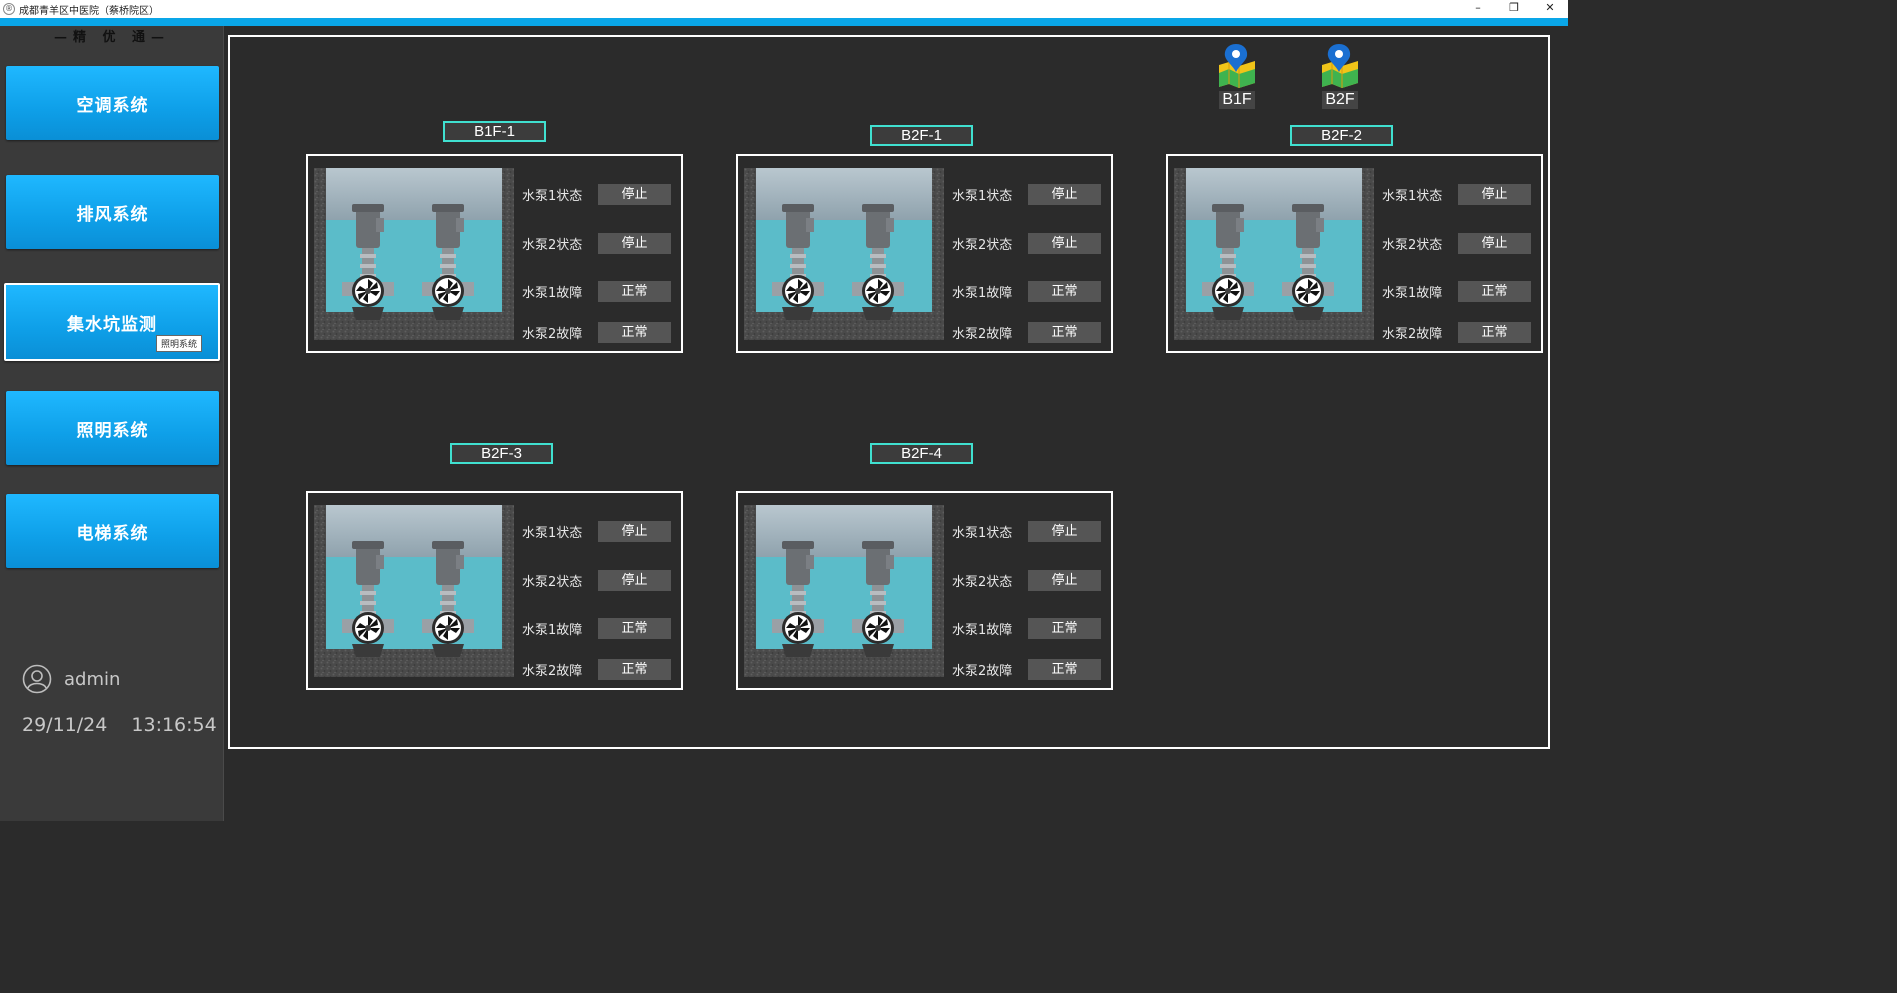 The width and height of the screenshot is (1897, 993). What do you see at coordinates (112, 37) in the screenshot?
I see `brand-logo-text: —精 优 通—` at bounding box center [112, 37].